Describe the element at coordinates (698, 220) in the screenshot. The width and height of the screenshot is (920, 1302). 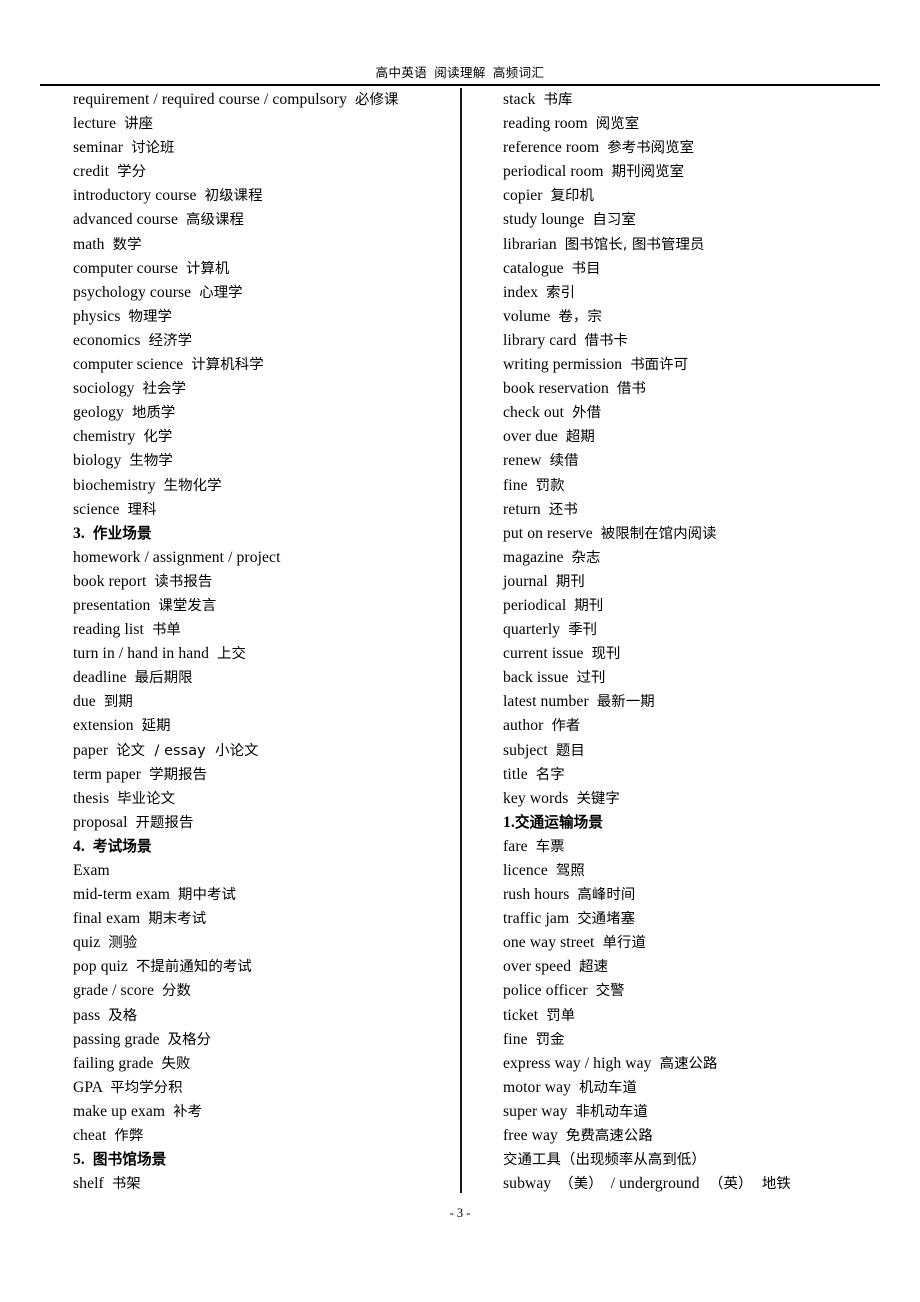
I see `vocabulary-entry: study lounge 自习室` at that location.